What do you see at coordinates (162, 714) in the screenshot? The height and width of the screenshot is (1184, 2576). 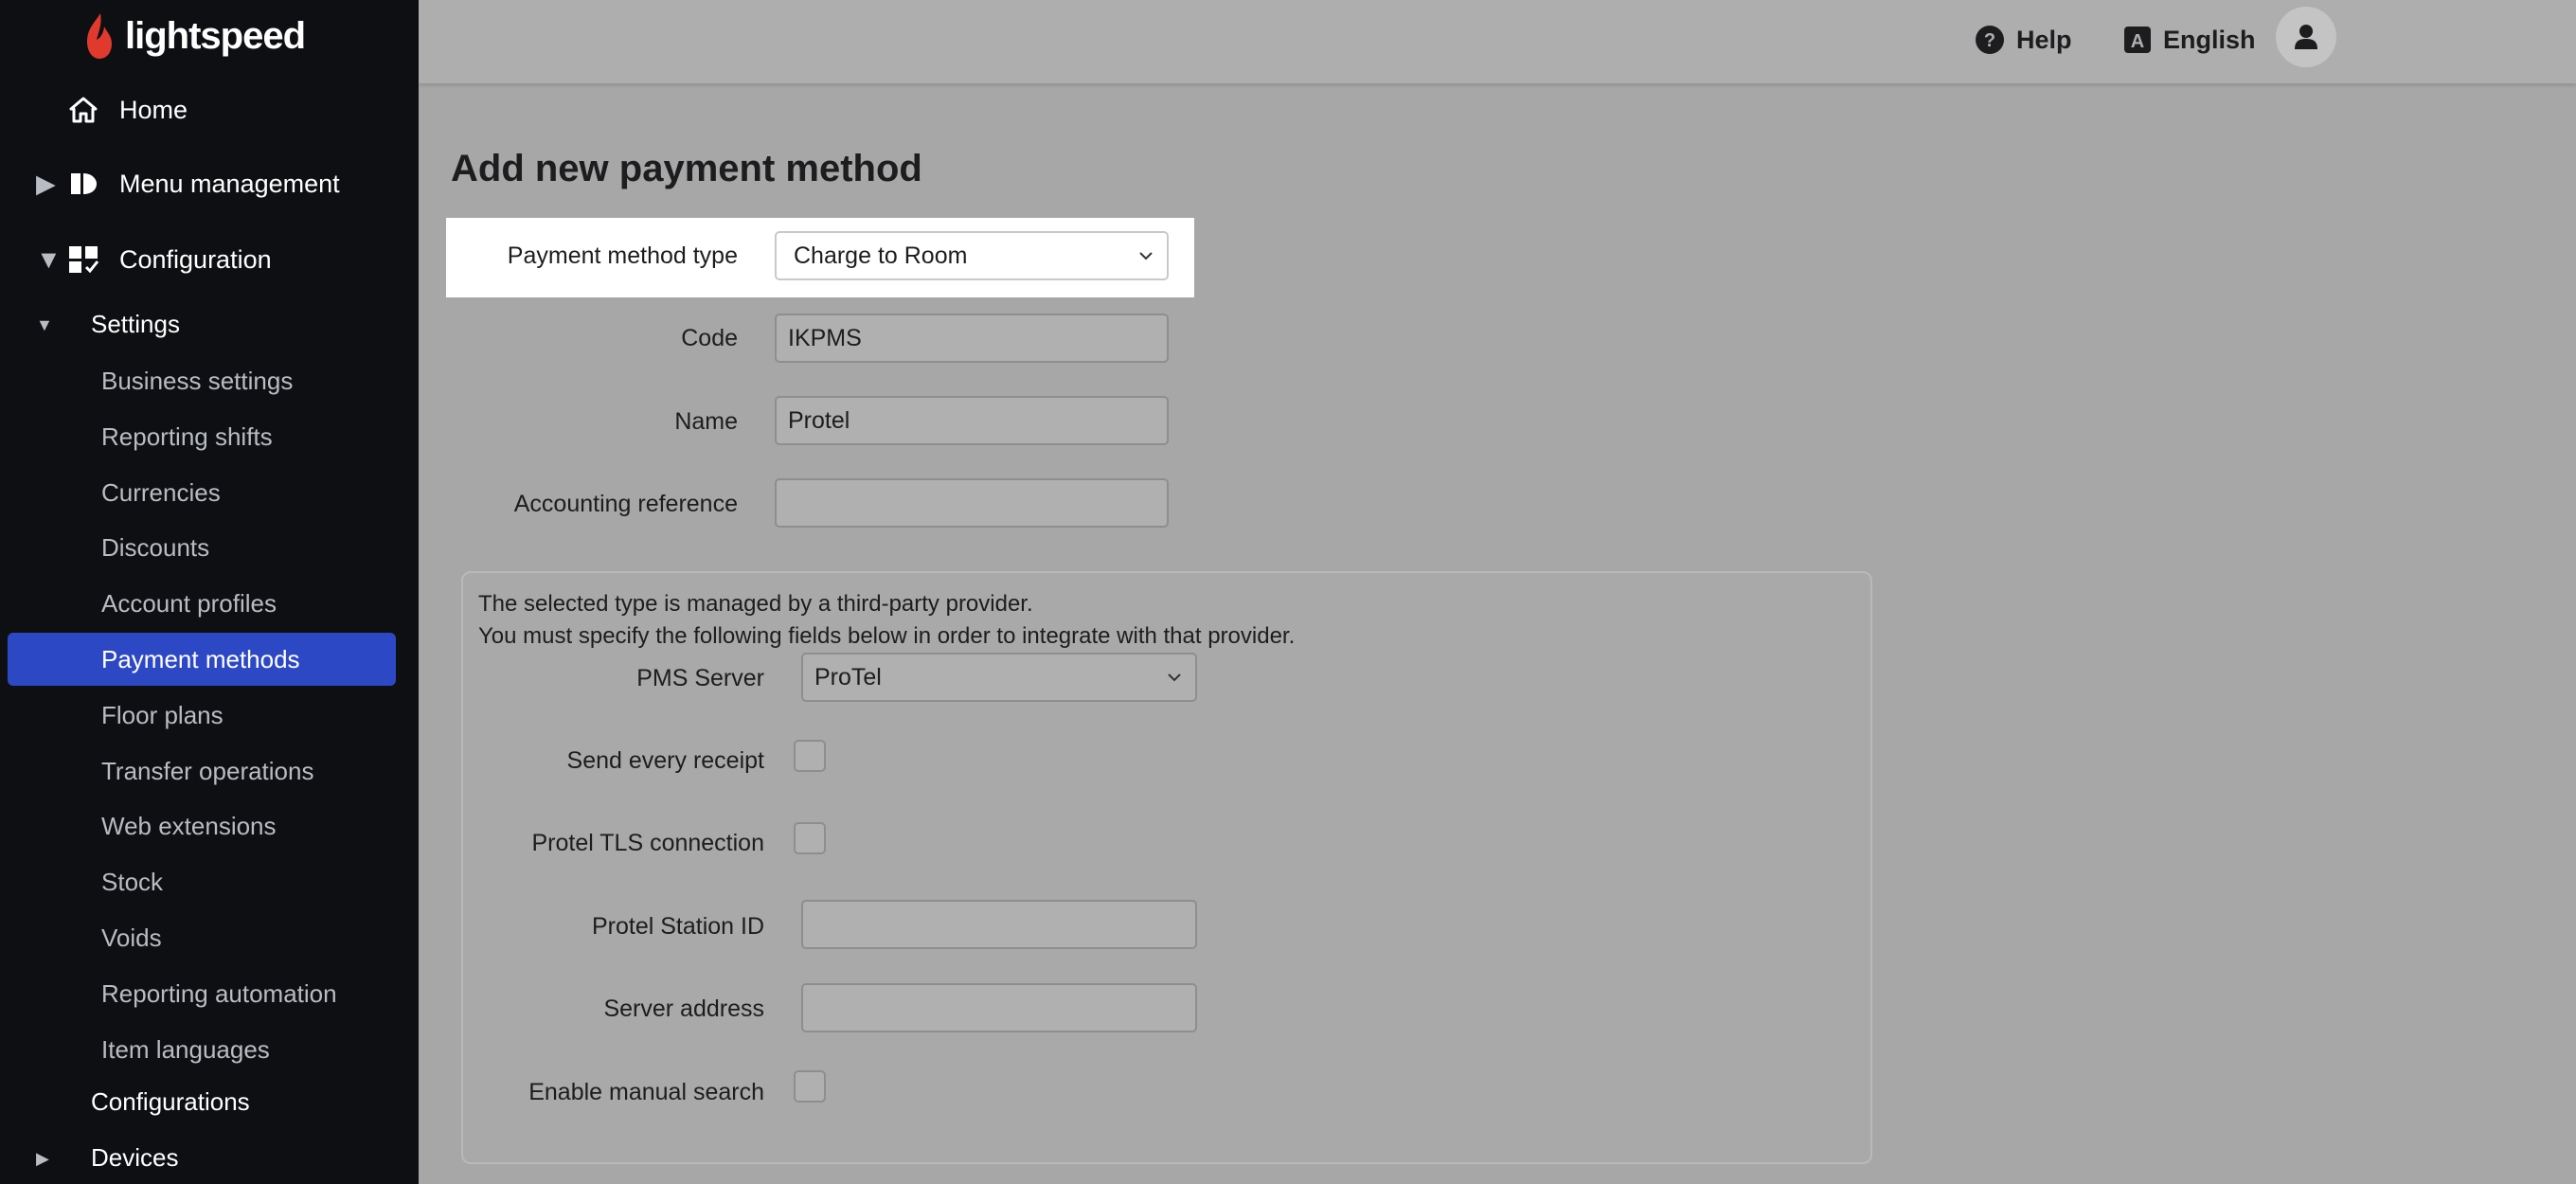 I see `nav-leaf-label: Floor plans` at bounding box center [162, 714].